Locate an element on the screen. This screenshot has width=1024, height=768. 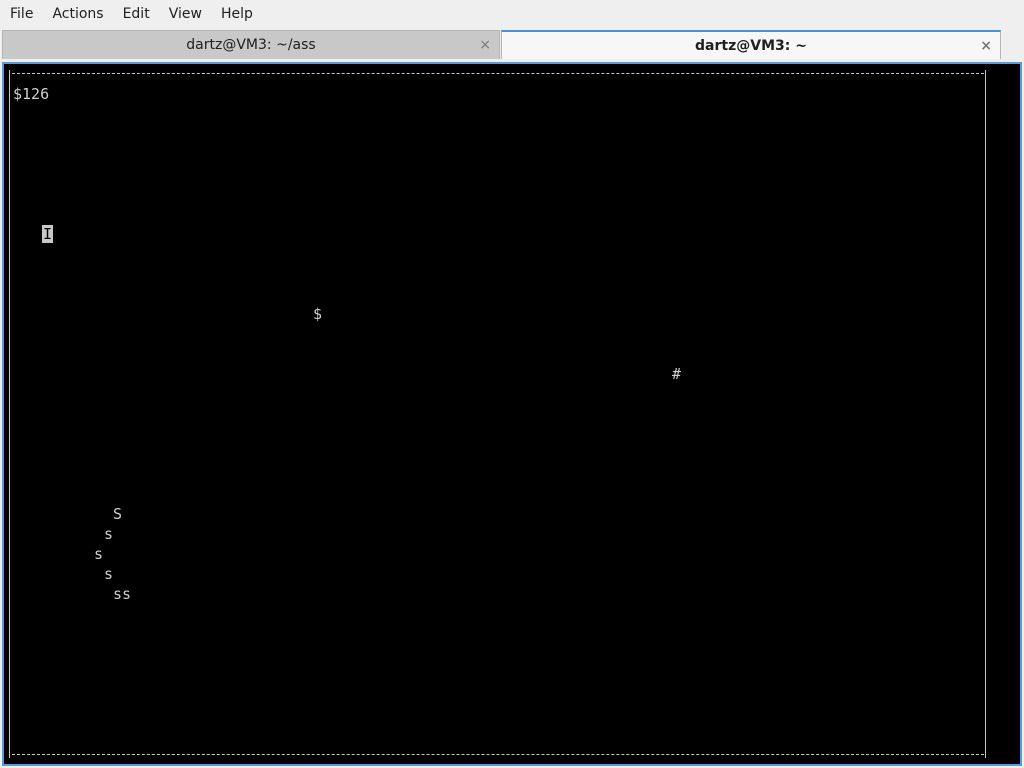
snake-head: S is located at coordinates (118, 514).